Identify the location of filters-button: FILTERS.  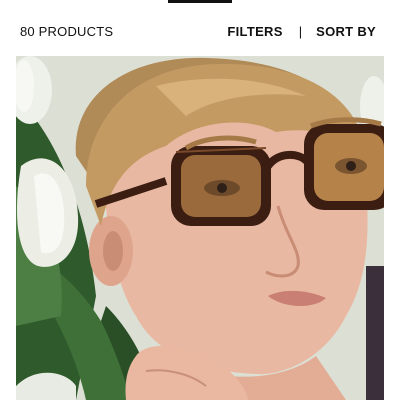
(254, 31).